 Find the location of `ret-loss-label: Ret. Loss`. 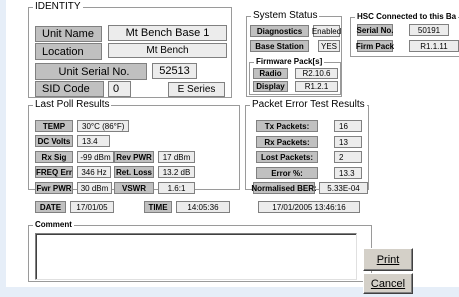

ret-loss-label: Ret. Loss is located at coordinates (134, 172).